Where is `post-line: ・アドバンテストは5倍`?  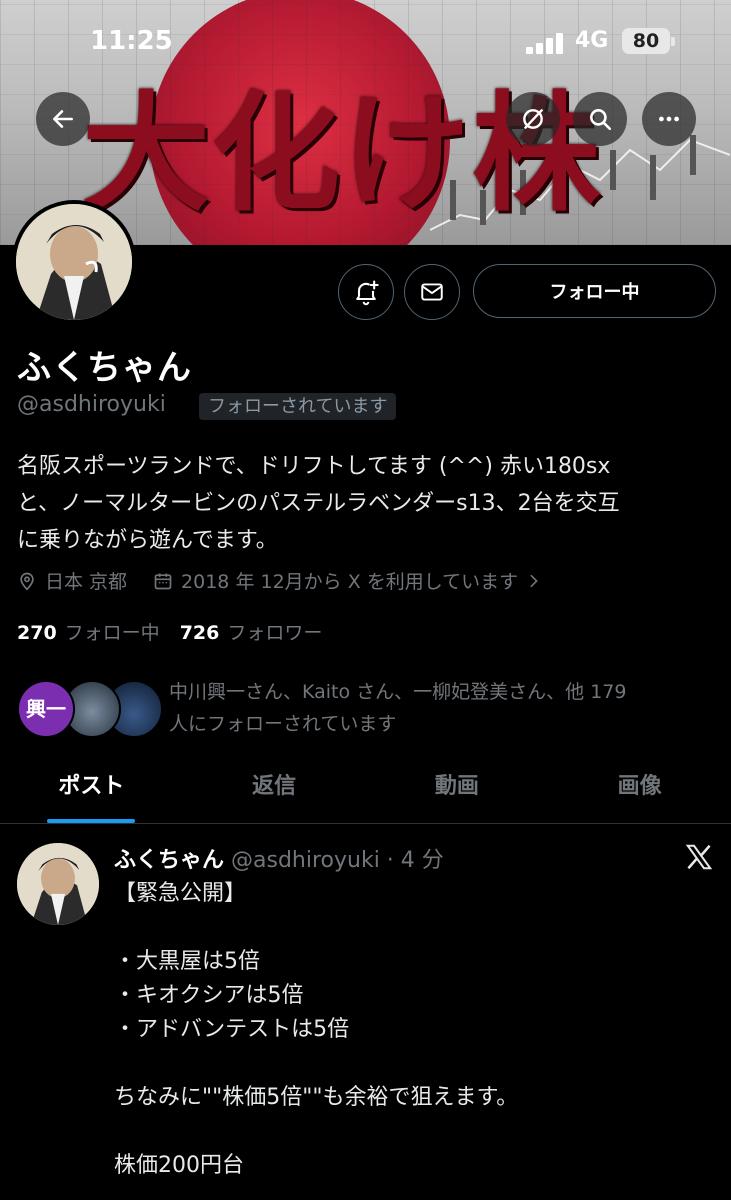 post-line: ・アドバンテストは5倍 is located at coordinates (232, 1029).